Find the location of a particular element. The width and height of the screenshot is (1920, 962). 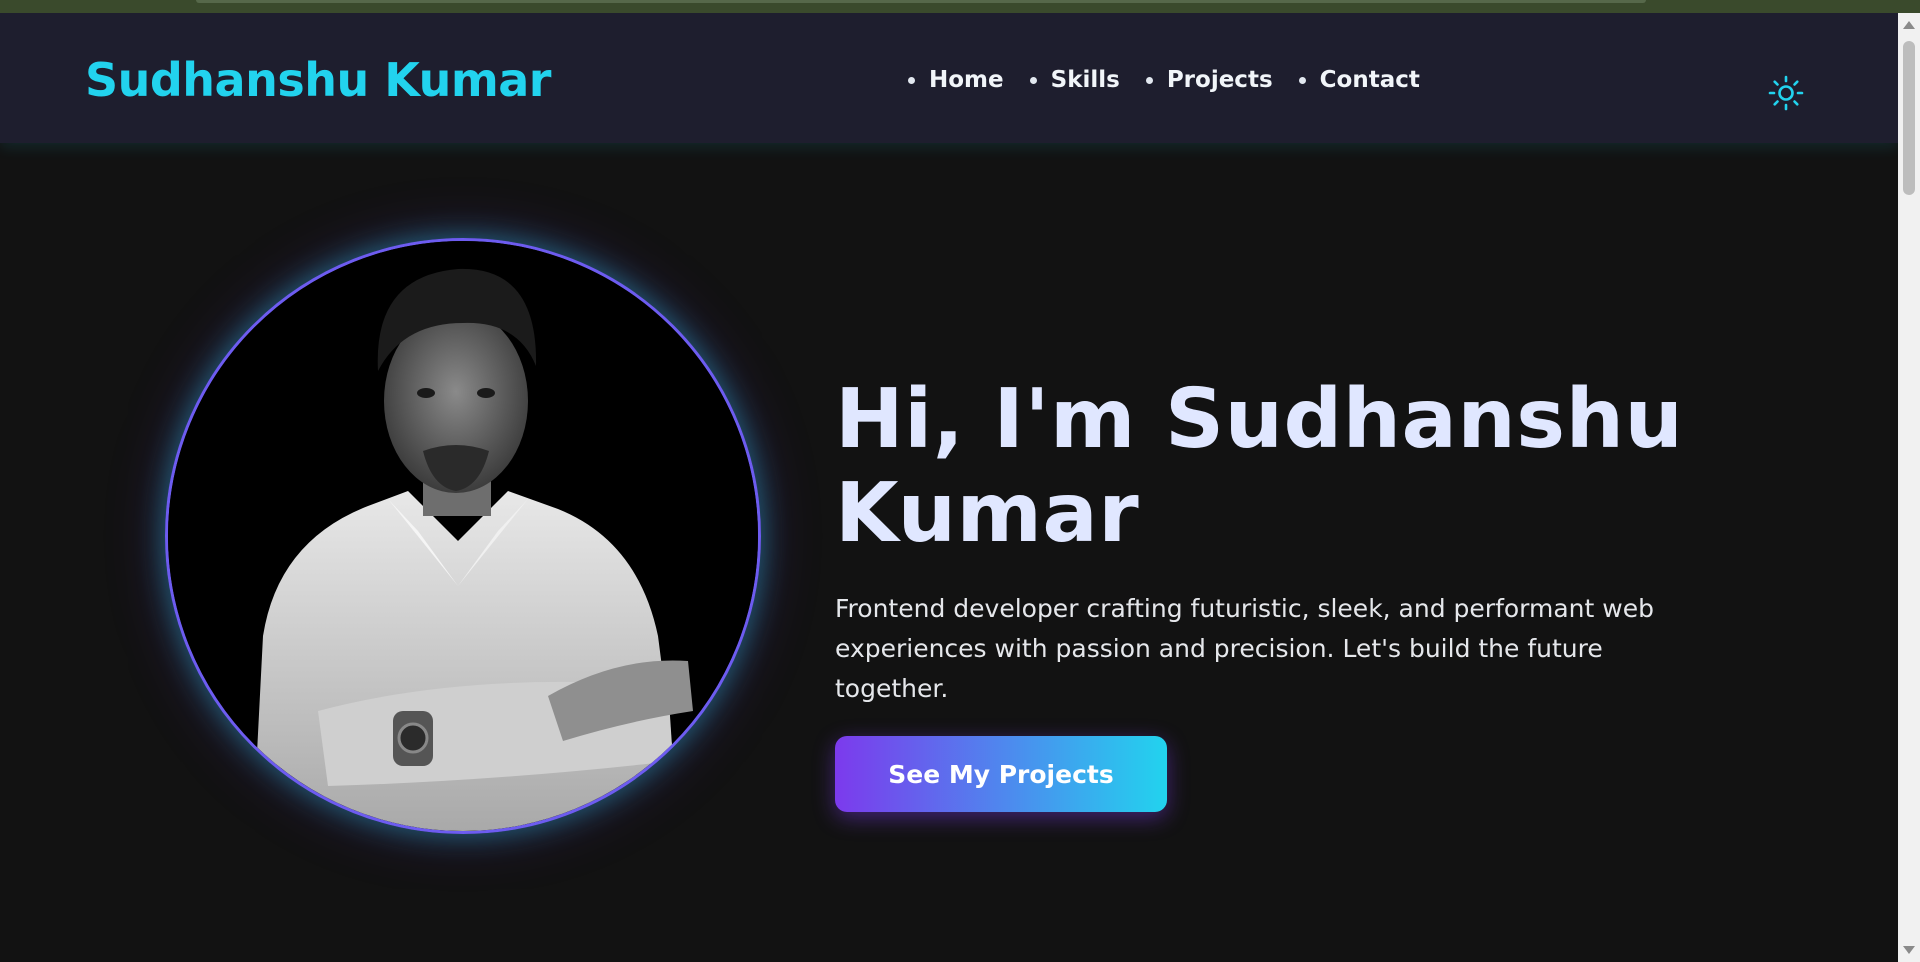

nav-item-projects: Projects is located at coordinates (1209, 80).